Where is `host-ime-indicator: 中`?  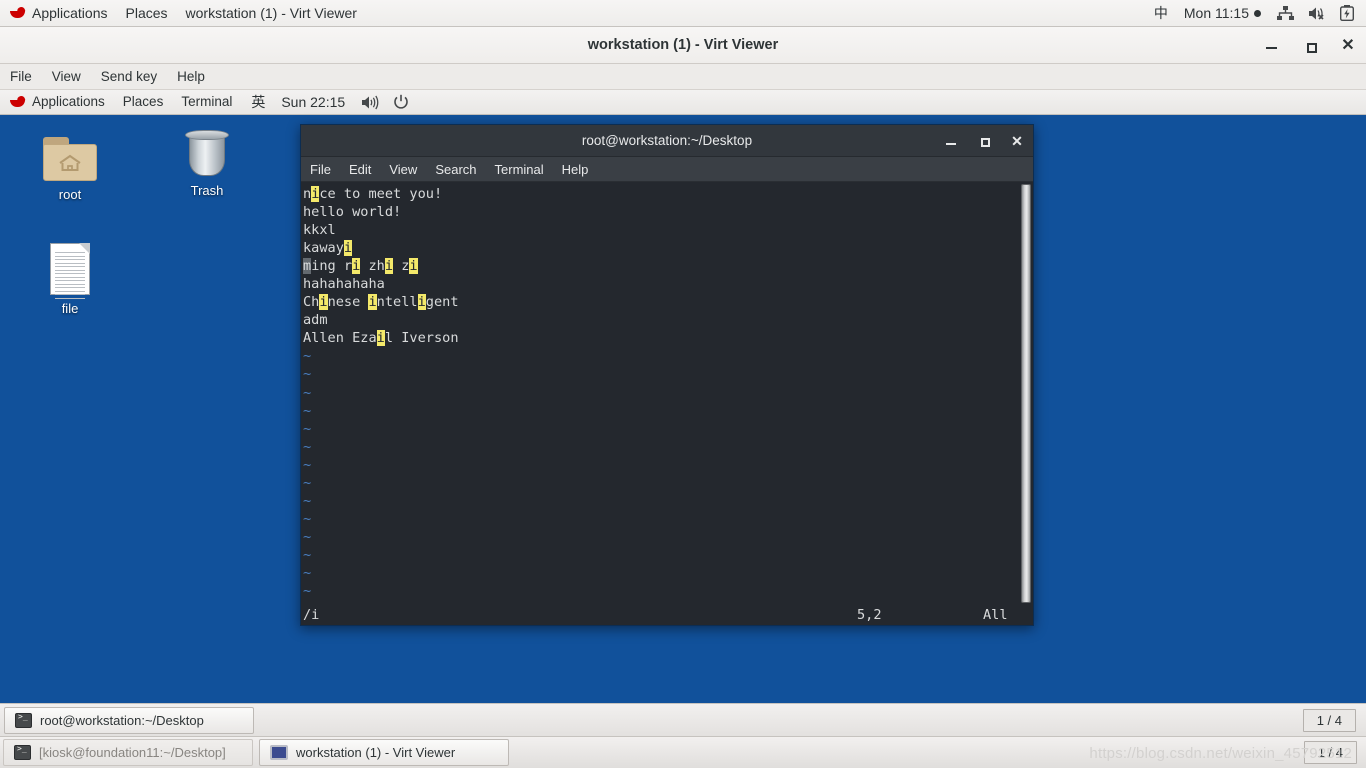 host-ime-indicator: 中 is located at coordinates (1161, 13).